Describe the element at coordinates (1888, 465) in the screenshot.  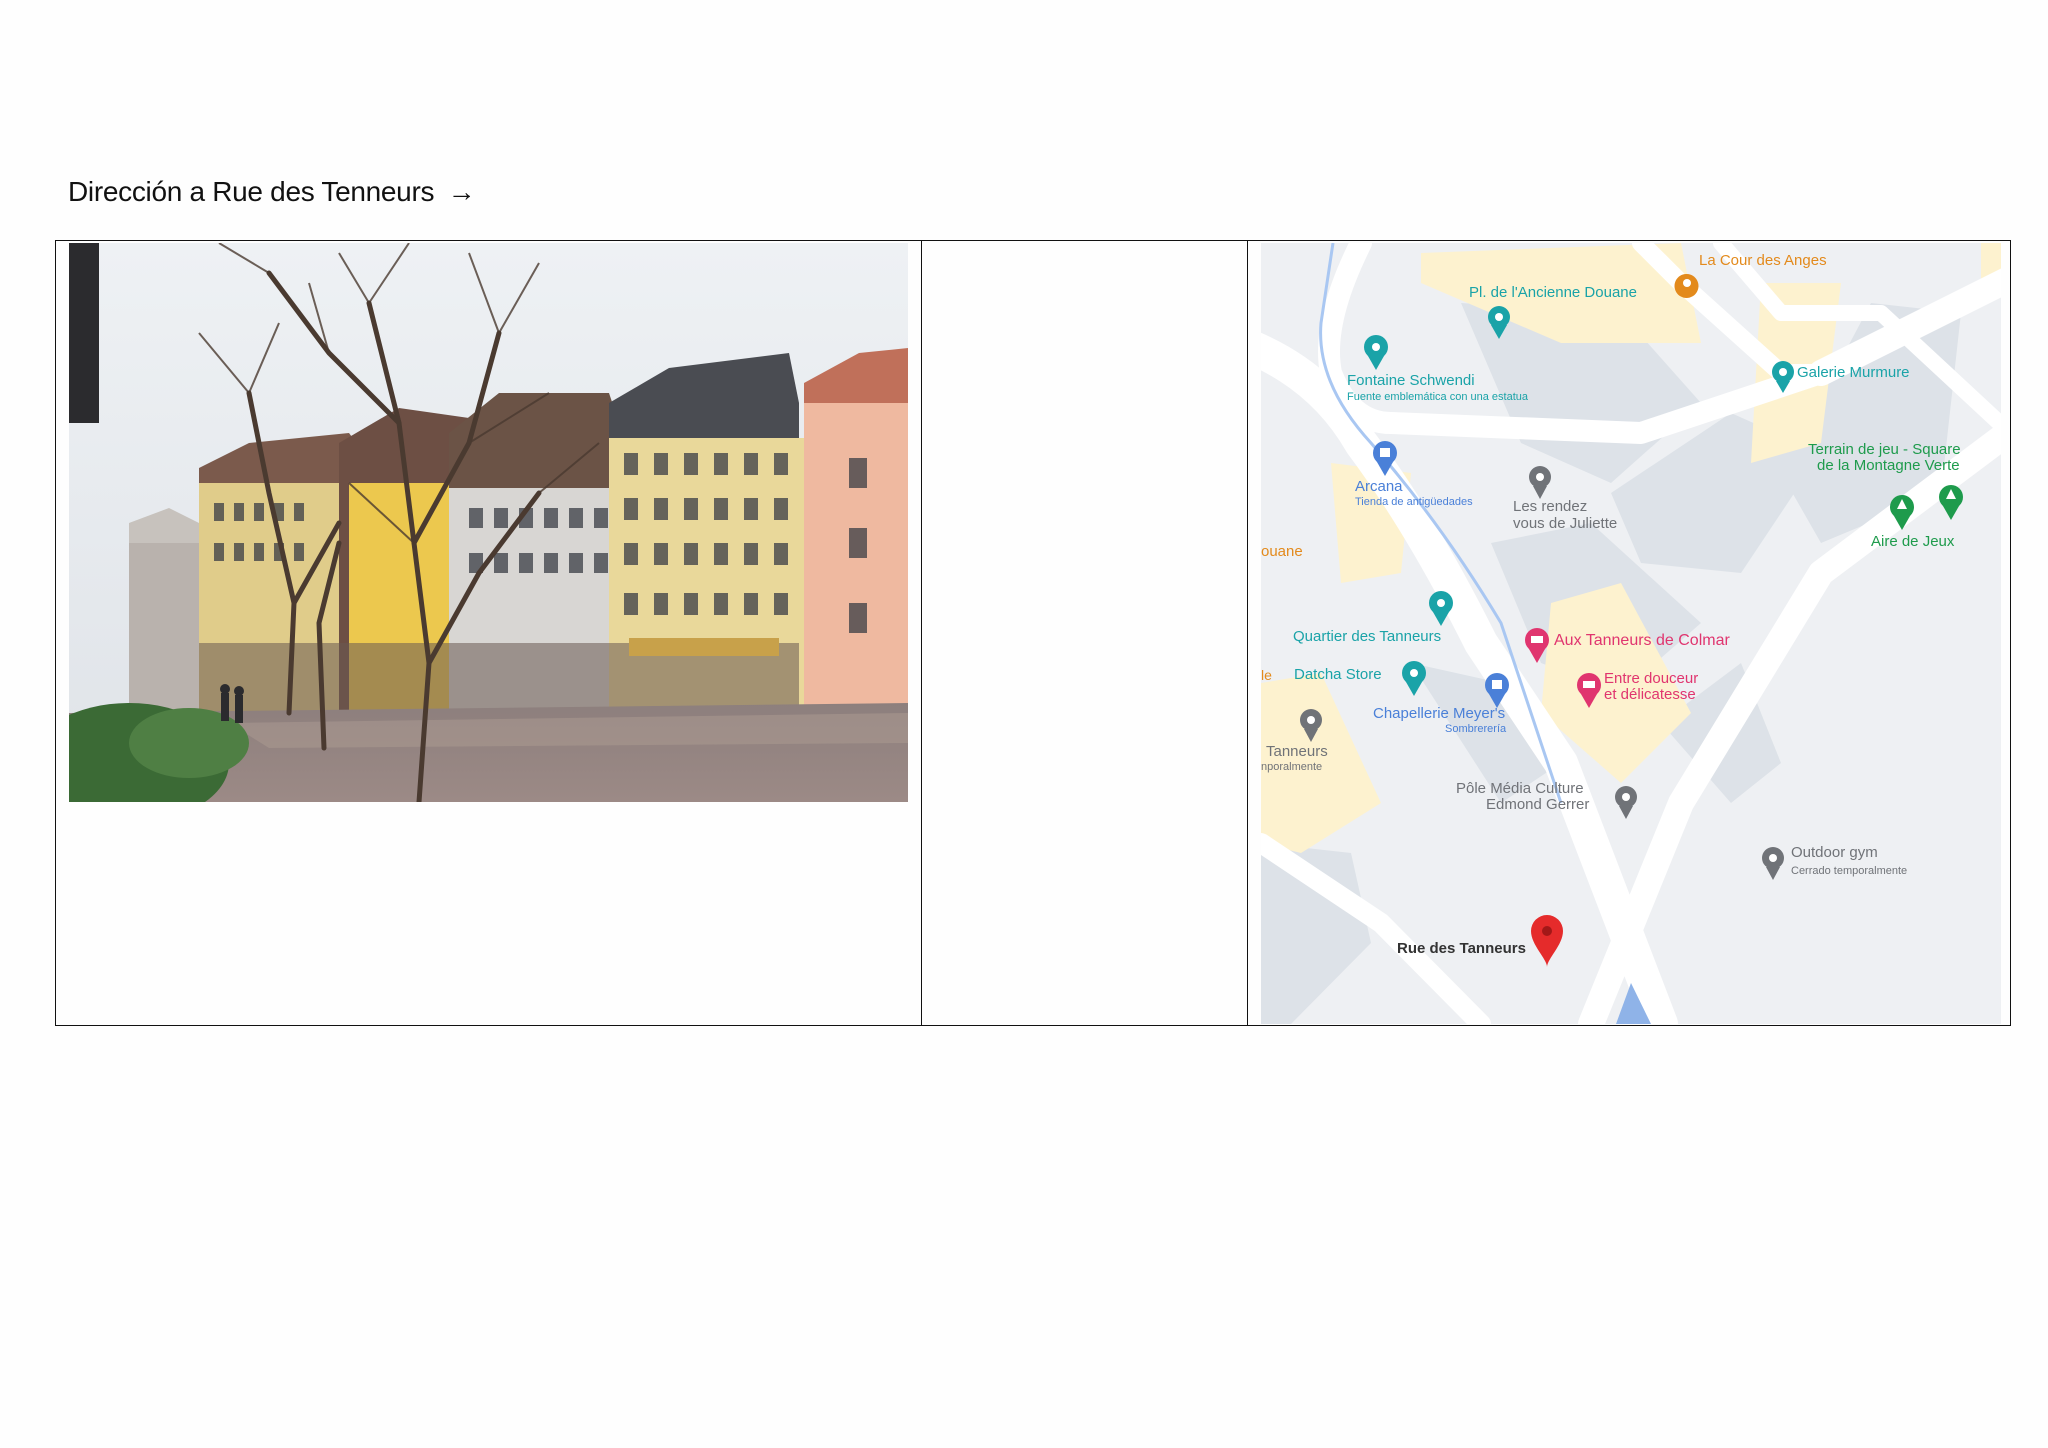
I see `label-terrain-2: de la Montagne Verte` at that location.